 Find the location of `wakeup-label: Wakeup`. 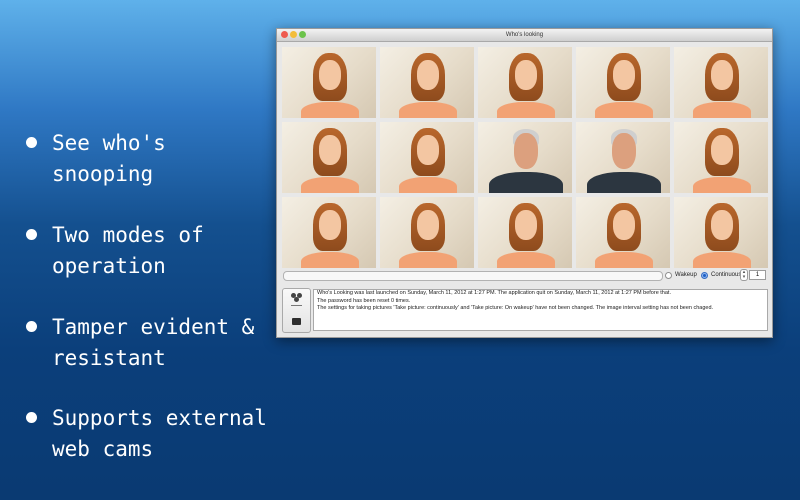

wakeup-label: Wakeup is located at coordinates (686, 275).